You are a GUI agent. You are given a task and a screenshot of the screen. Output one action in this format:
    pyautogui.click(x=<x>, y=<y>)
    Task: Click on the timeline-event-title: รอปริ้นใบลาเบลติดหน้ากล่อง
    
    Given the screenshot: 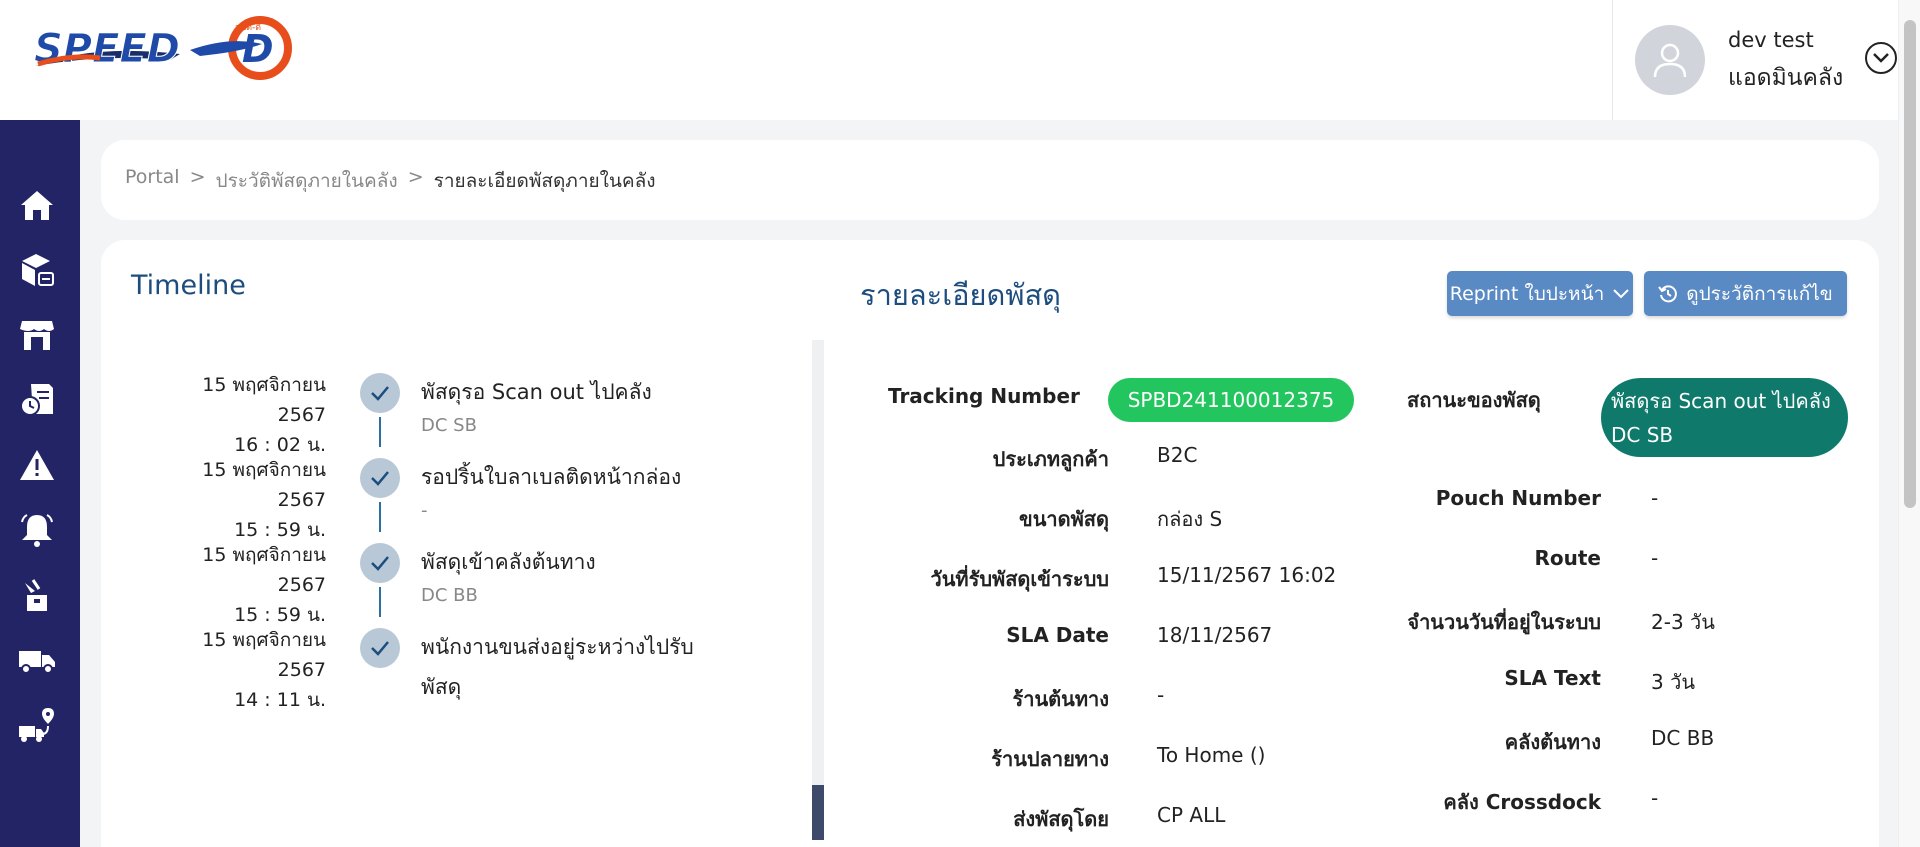 What is the action you would take?
    pyautogui.click(x=551, y=477)
    